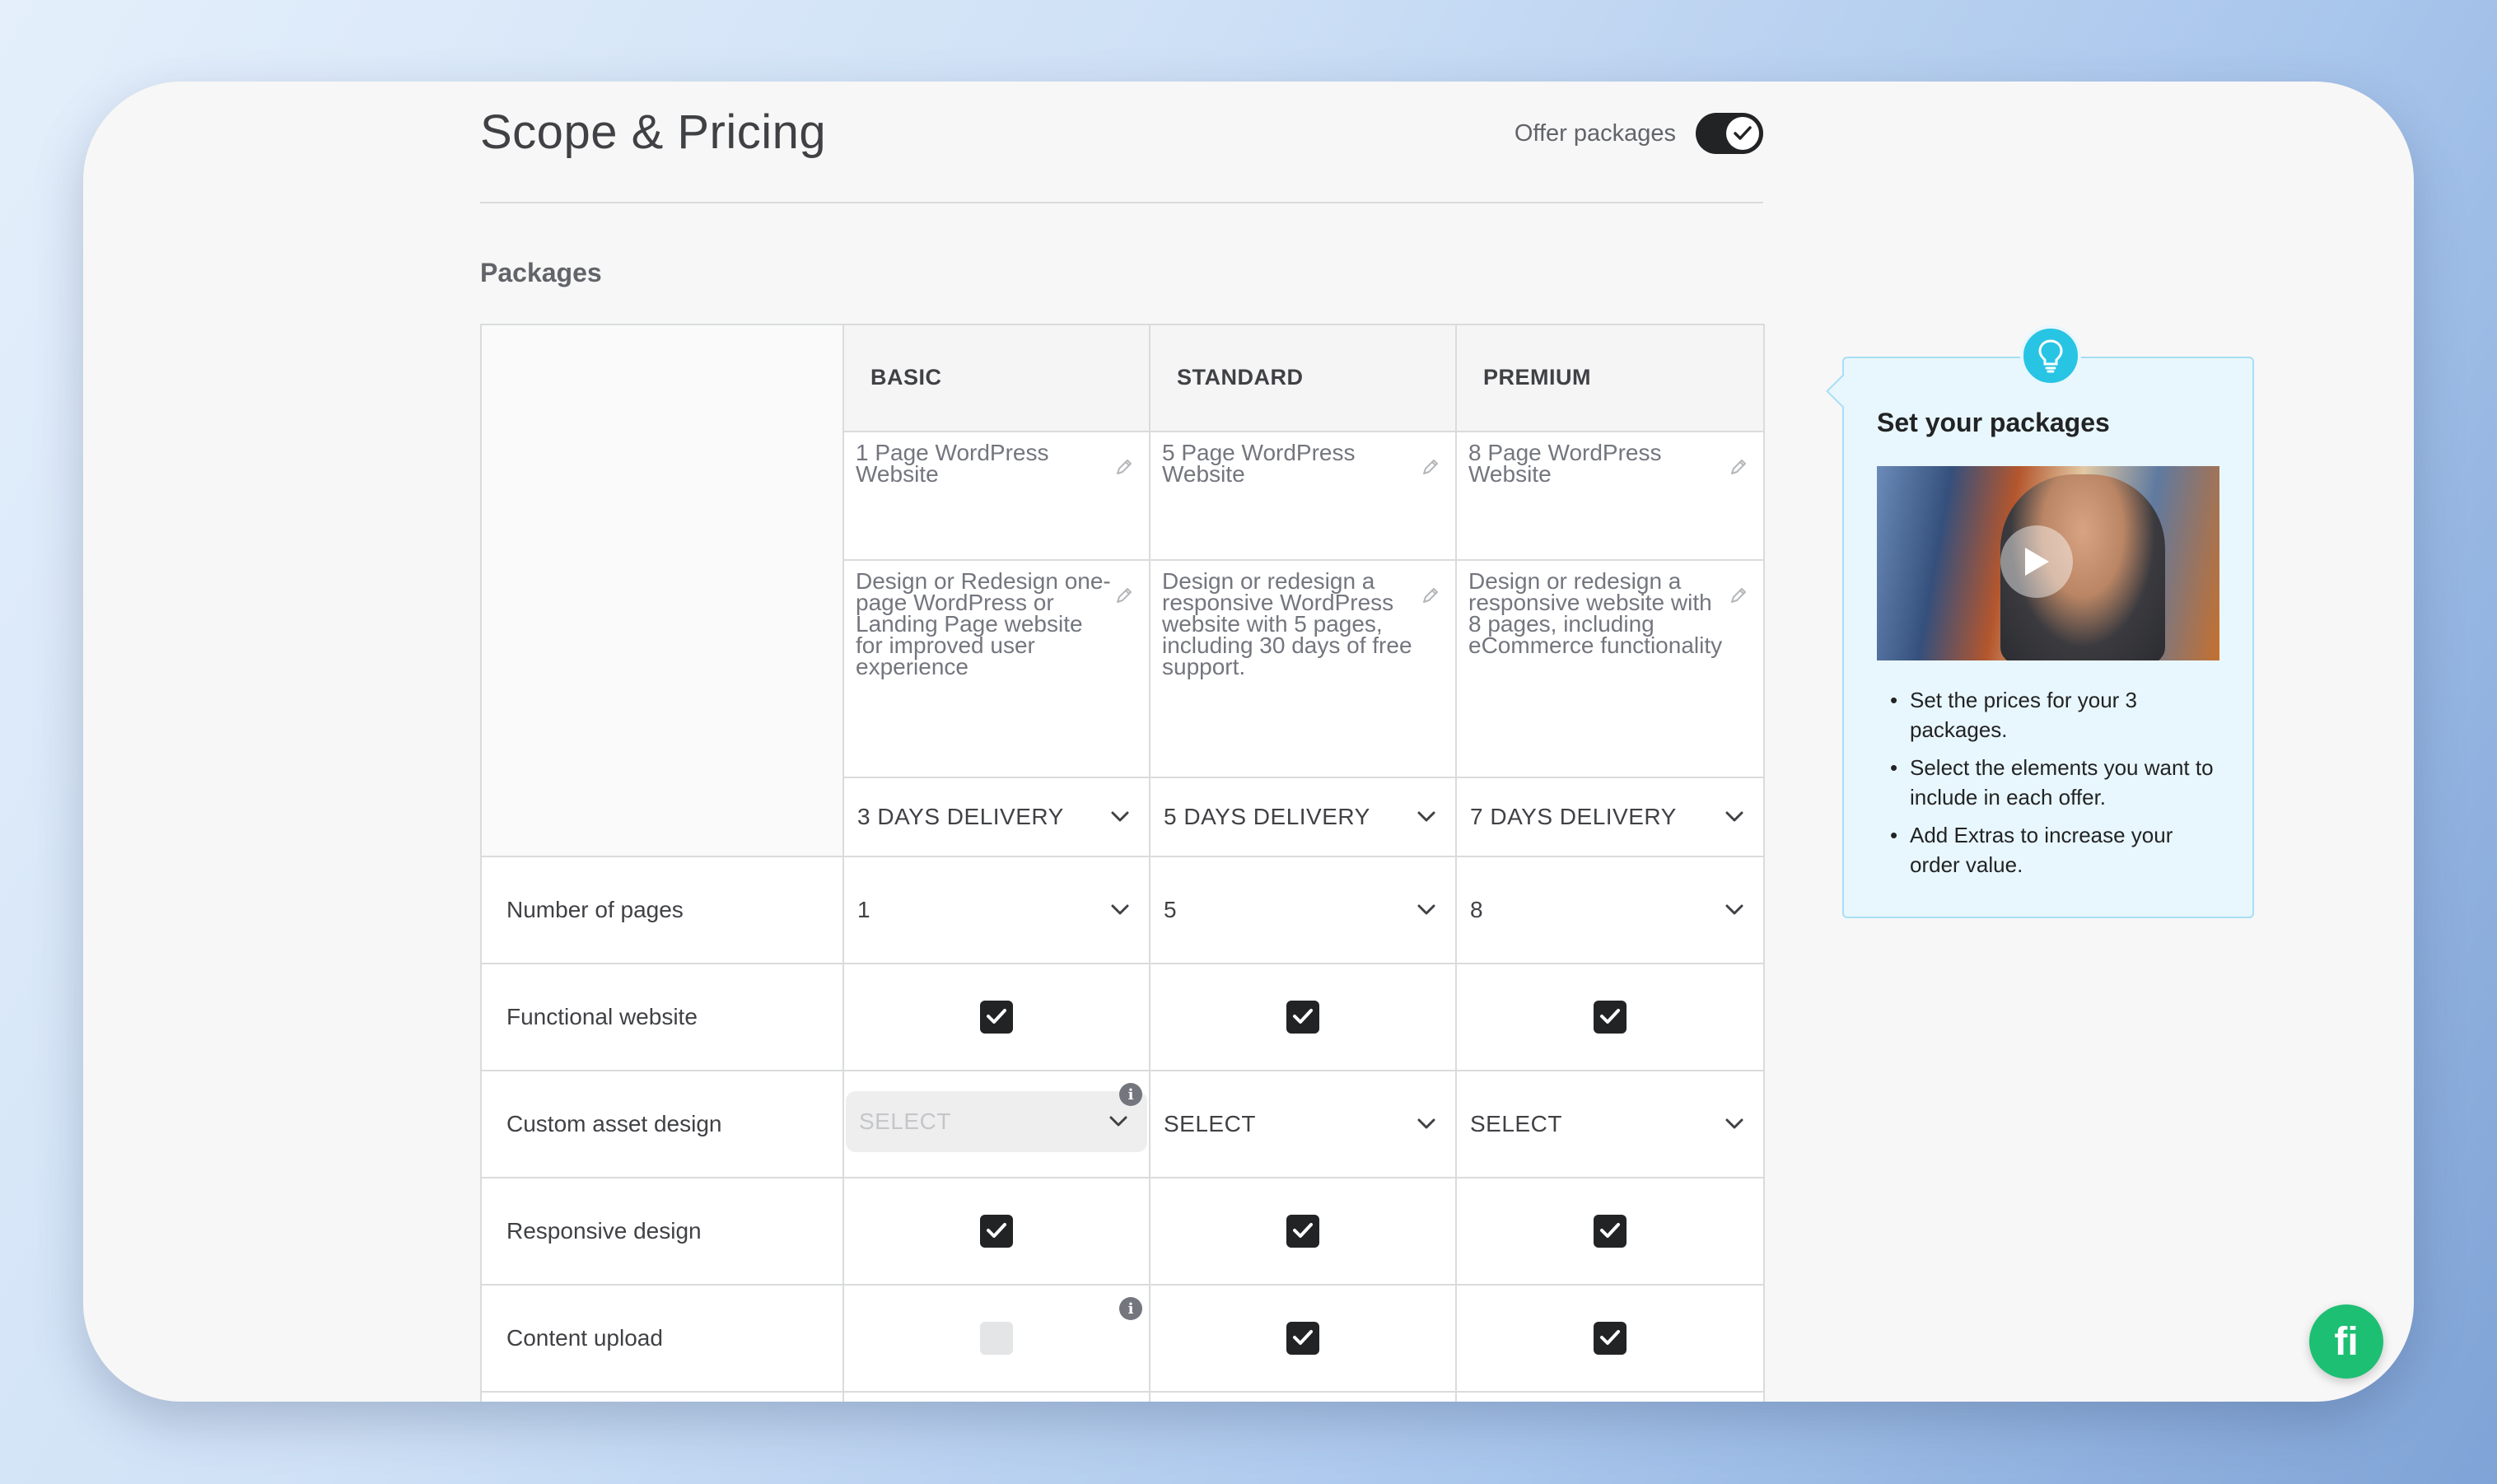 This screenshot has height=1484, width=2497. Describe the element at coordinates (1573, 816) in the screenshot. I see `delivery-value: 7 DAYS DELIVERY` at that location.